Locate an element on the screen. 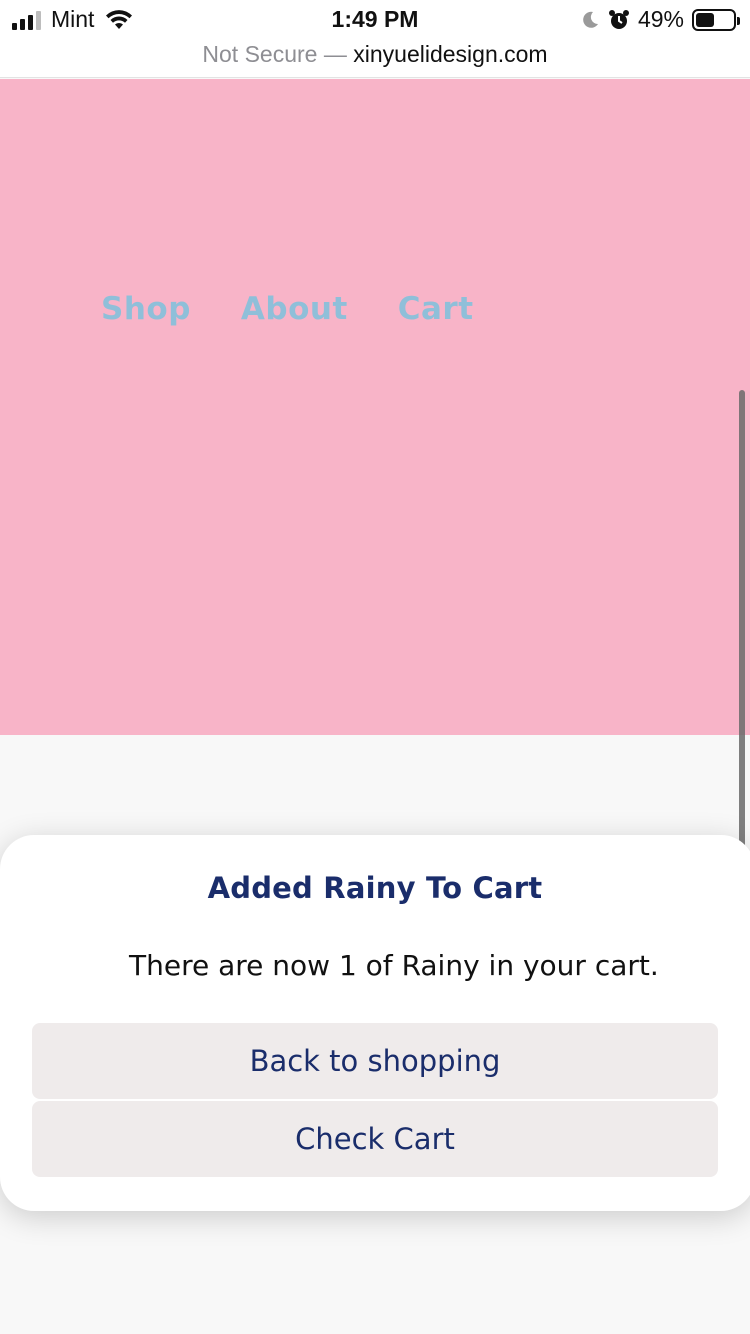  security-label: Not Secure — is located at coordinates (274, 54).